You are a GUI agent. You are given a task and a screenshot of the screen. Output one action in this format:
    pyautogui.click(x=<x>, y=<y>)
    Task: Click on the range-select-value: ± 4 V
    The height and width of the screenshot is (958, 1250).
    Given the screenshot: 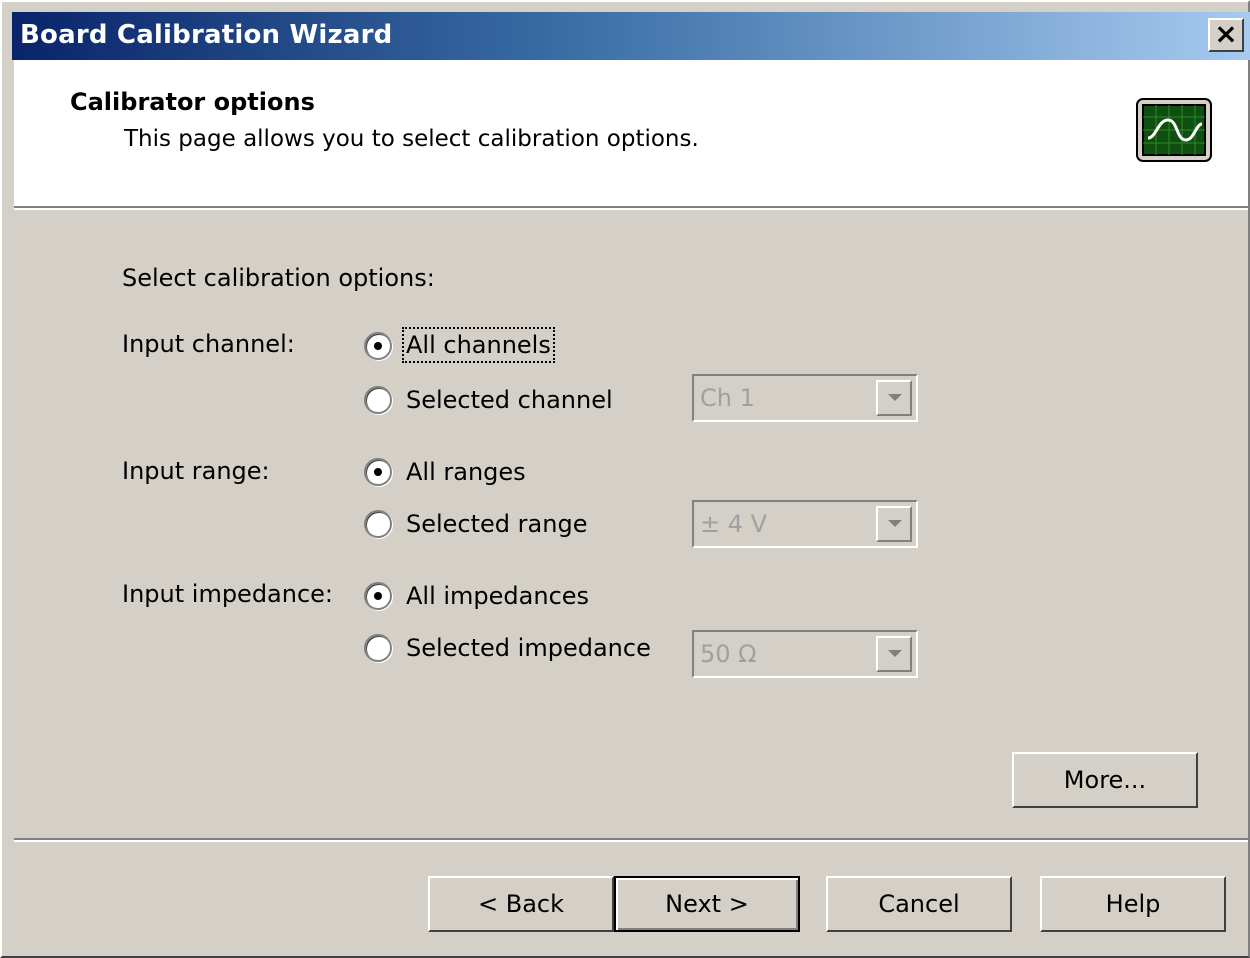 What is the action you would take?
    pyautogui.click(x=734, y=524)
    